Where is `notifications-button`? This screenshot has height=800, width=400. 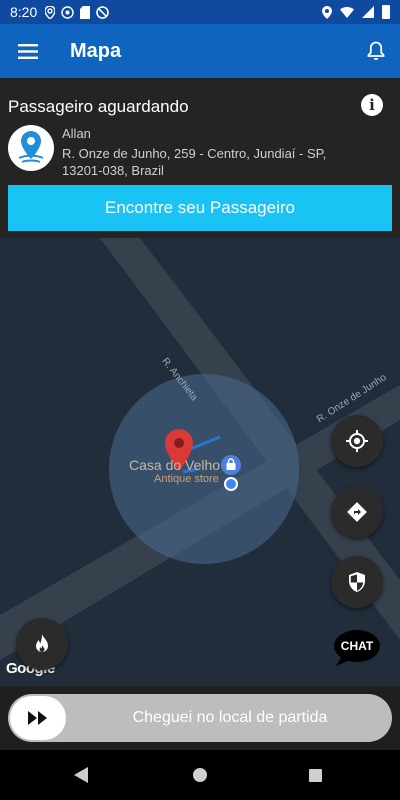 notifications-button is located at coordinates (376, 51).